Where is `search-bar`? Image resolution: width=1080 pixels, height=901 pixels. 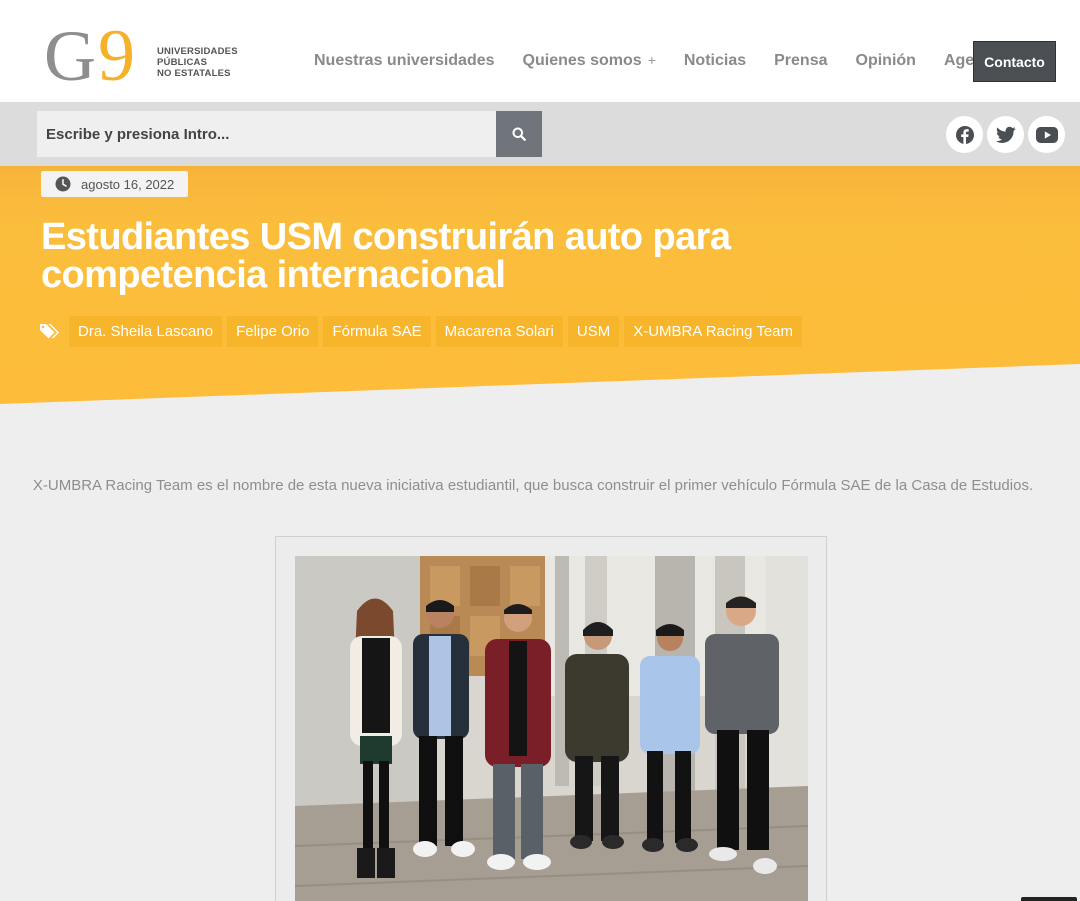
search-bar is located at coordinates (540, 134).